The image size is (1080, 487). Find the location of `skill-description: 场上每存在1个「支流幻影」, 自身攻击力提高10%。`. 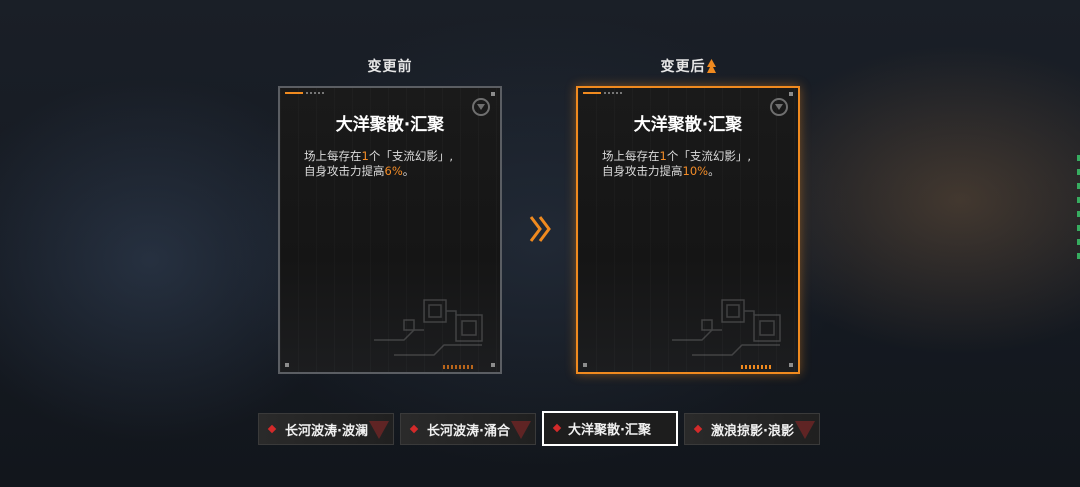

skill-description: 场上每存在1个「支流幻影」, 自身攻击力提高10%。 is located at coordinates (690, 164).